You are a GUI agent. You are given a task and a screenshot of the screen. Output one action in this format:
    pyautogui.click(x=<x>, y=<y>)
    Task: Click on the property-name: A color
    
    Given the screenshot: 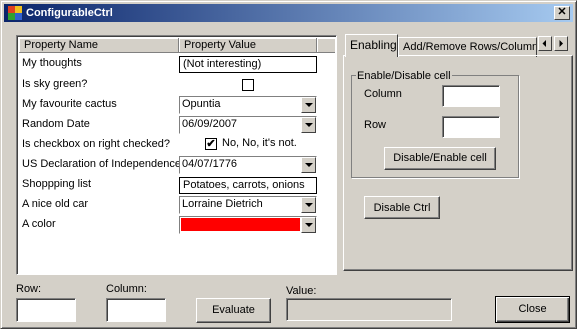 What is the action you would take?
    pyautogui.click(x=39, y=224)
    